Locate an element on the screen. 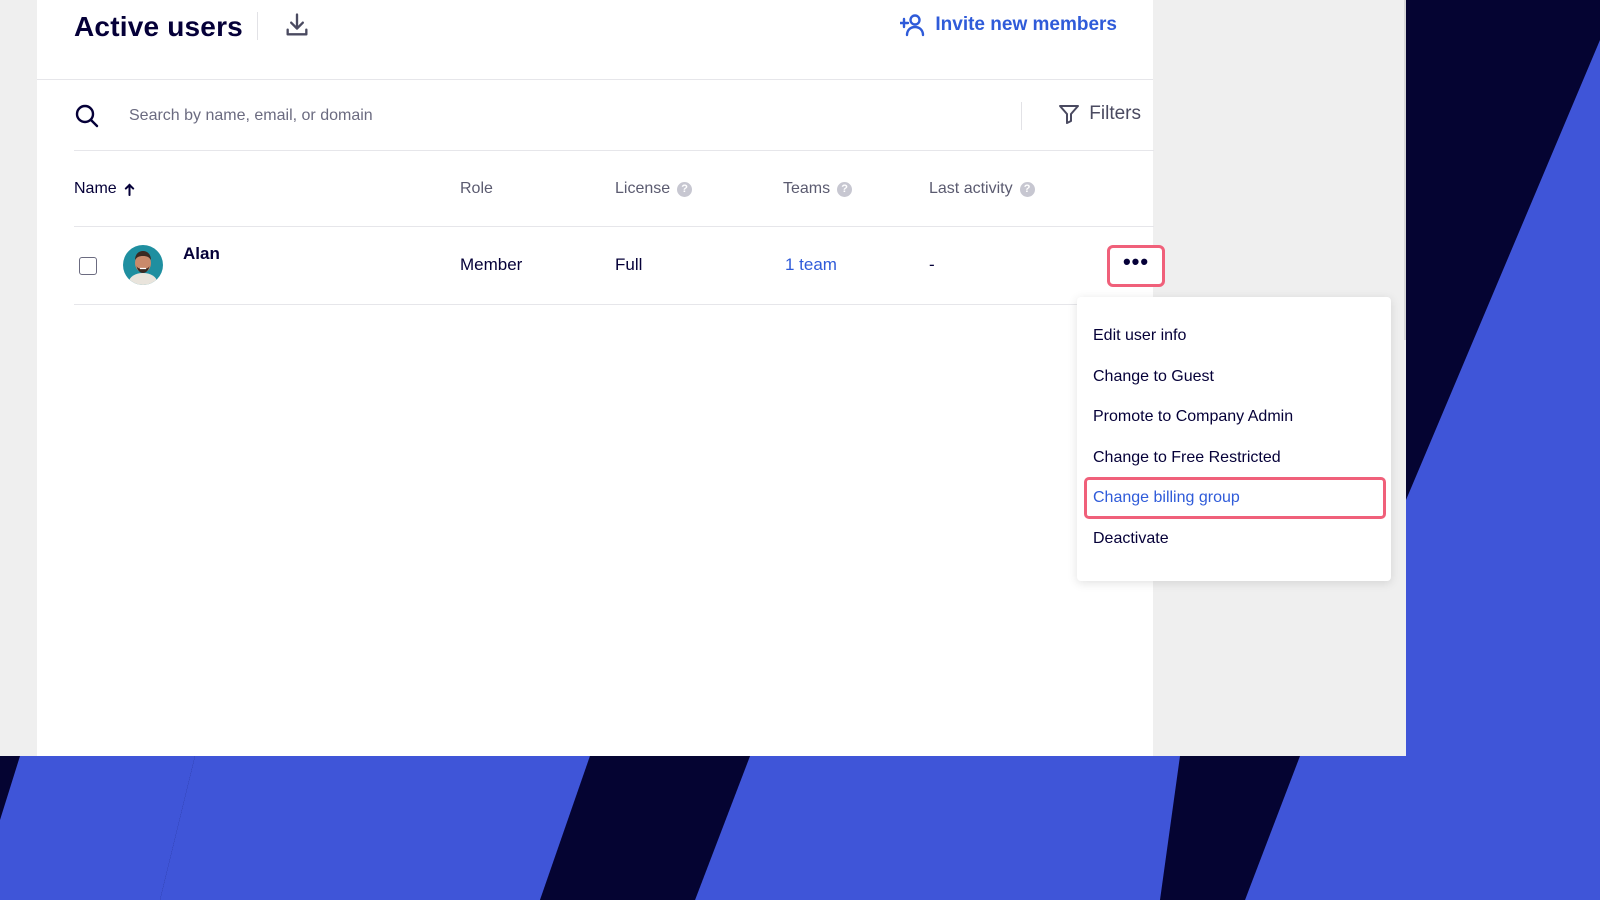 This screenshot has height=900, width=1600. column-header-role: Role is located at coordinates (476, 189).